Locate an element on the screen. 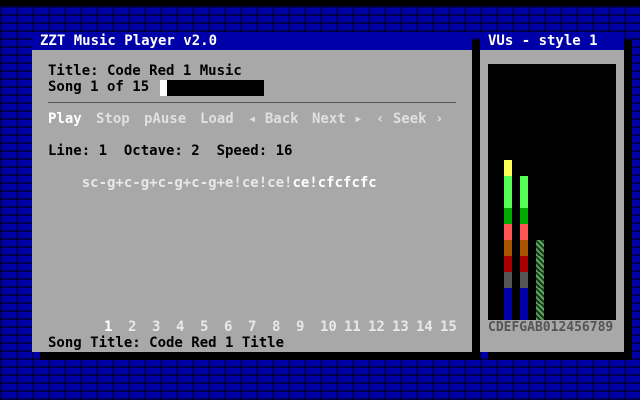 The width and height of the screenshot is (640, 400). sequence-played: sc-g+c-g+c-g+c-g+e!ce!ce! is located at coordinates (187, 183).